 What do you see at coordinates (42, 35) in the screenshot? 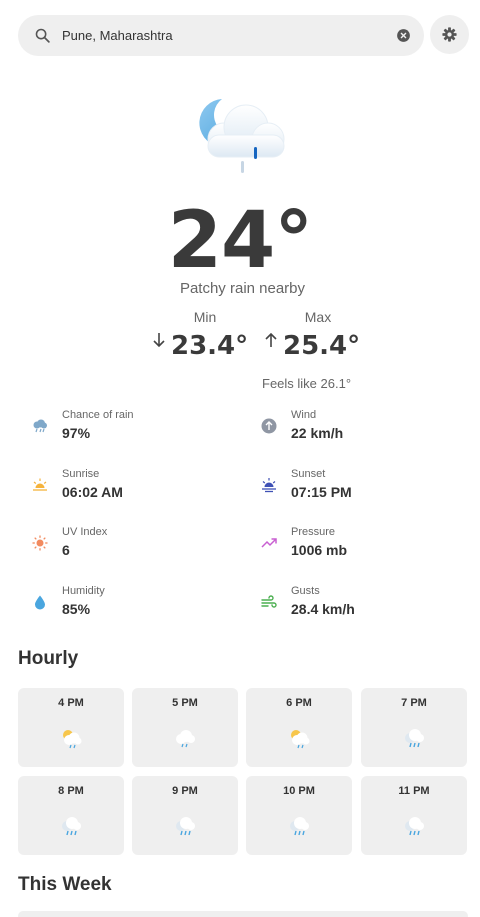
I see `search-icon` at bounding box center [42, 35].